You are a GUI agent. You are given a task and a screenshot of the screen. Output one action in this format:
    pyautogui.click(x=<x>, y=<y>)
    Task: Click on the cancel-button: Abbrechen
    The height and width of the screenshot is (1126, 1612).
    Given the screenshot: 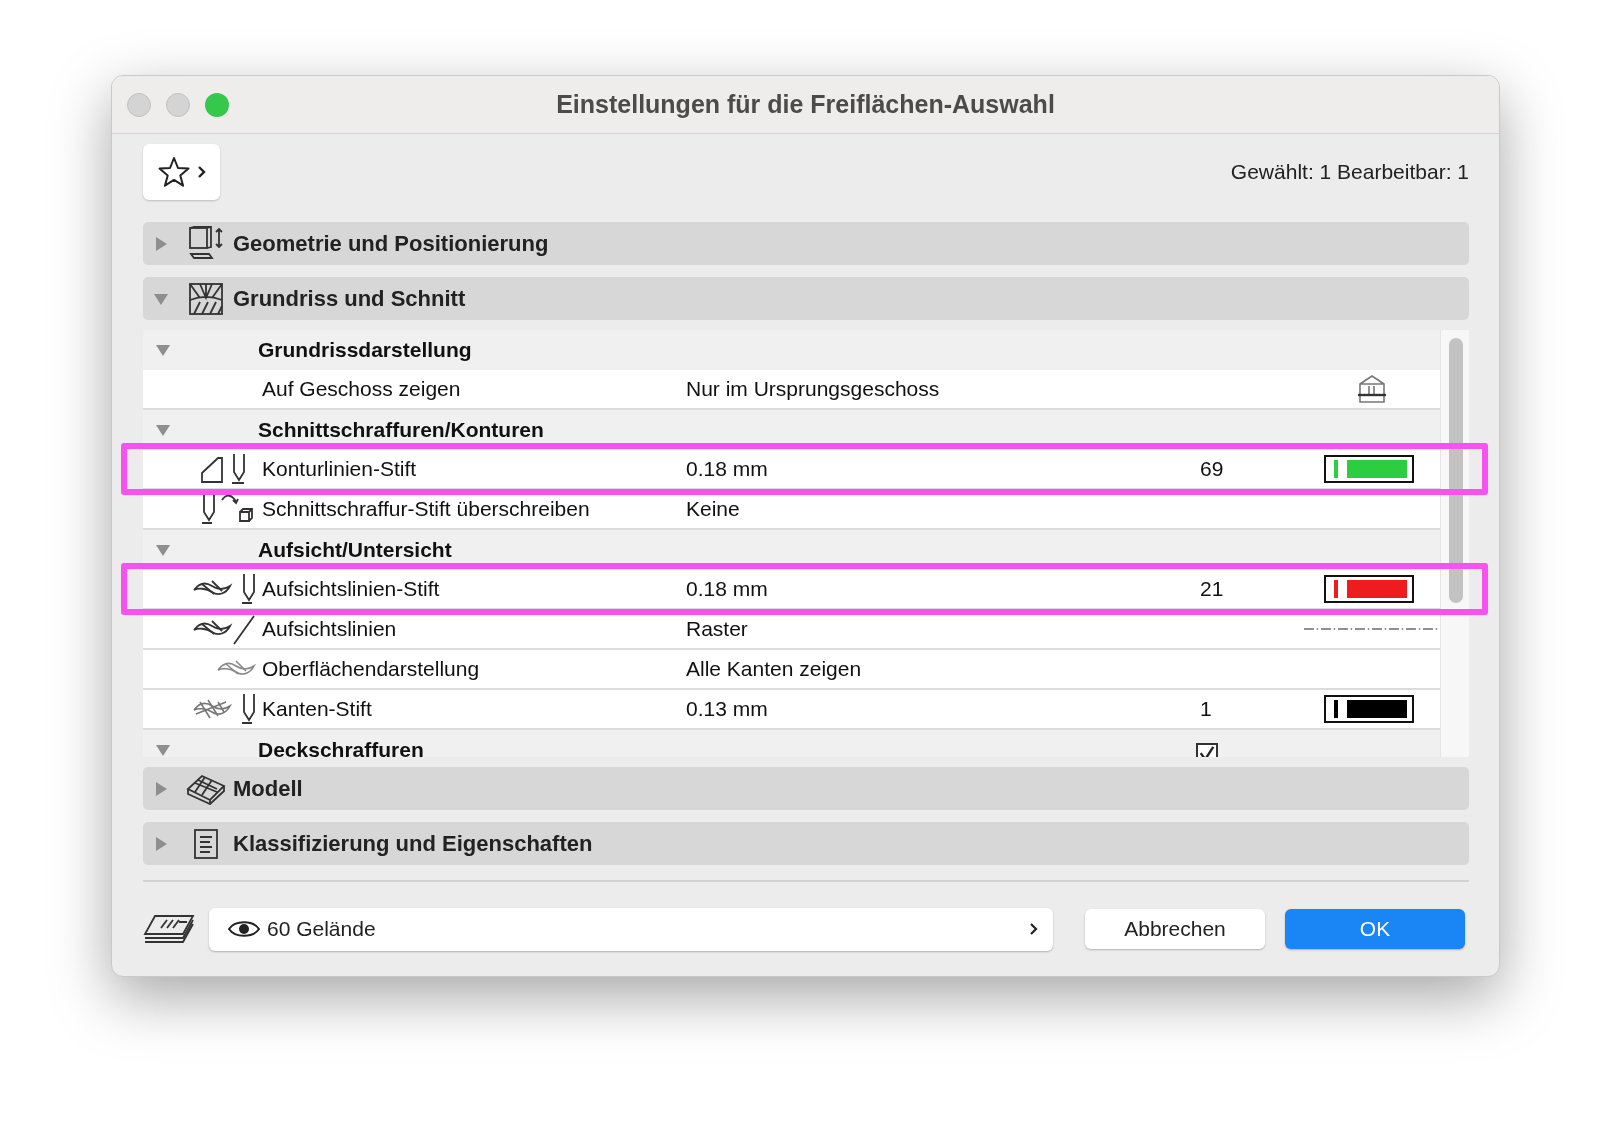 What is the action you would take?
    pyautogui.click(x=1175, y=929)
    